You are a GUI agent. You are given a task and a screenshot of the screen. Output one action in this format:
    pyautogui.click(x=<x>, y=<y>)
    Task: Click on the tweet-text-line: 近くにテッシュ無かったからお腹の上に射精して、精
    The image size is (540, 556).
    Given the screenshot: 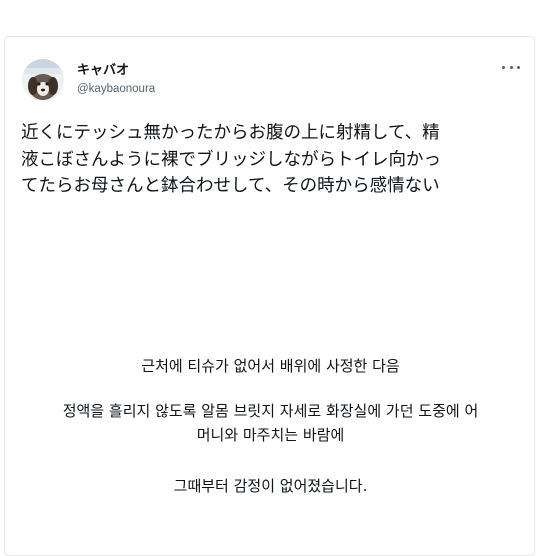 What is the action you would take?
    pyautogui.click(x=230, y=133)
    